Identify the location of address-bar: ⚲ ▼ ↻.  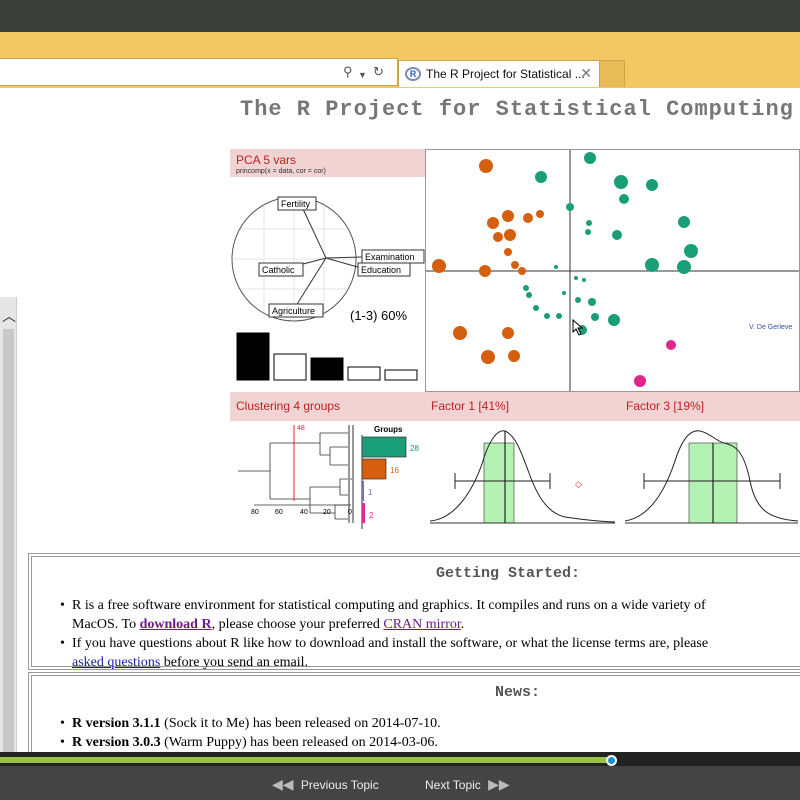
(199, 72).